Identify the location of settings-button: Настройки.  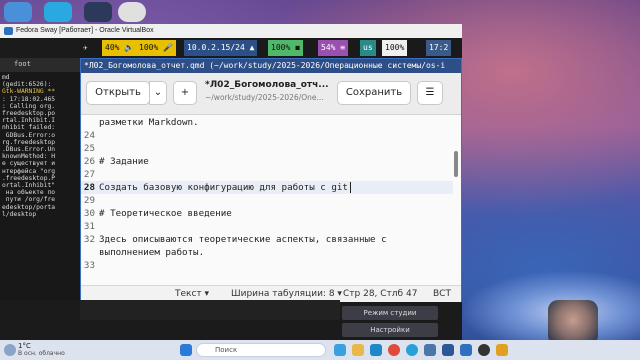
(390, 330).